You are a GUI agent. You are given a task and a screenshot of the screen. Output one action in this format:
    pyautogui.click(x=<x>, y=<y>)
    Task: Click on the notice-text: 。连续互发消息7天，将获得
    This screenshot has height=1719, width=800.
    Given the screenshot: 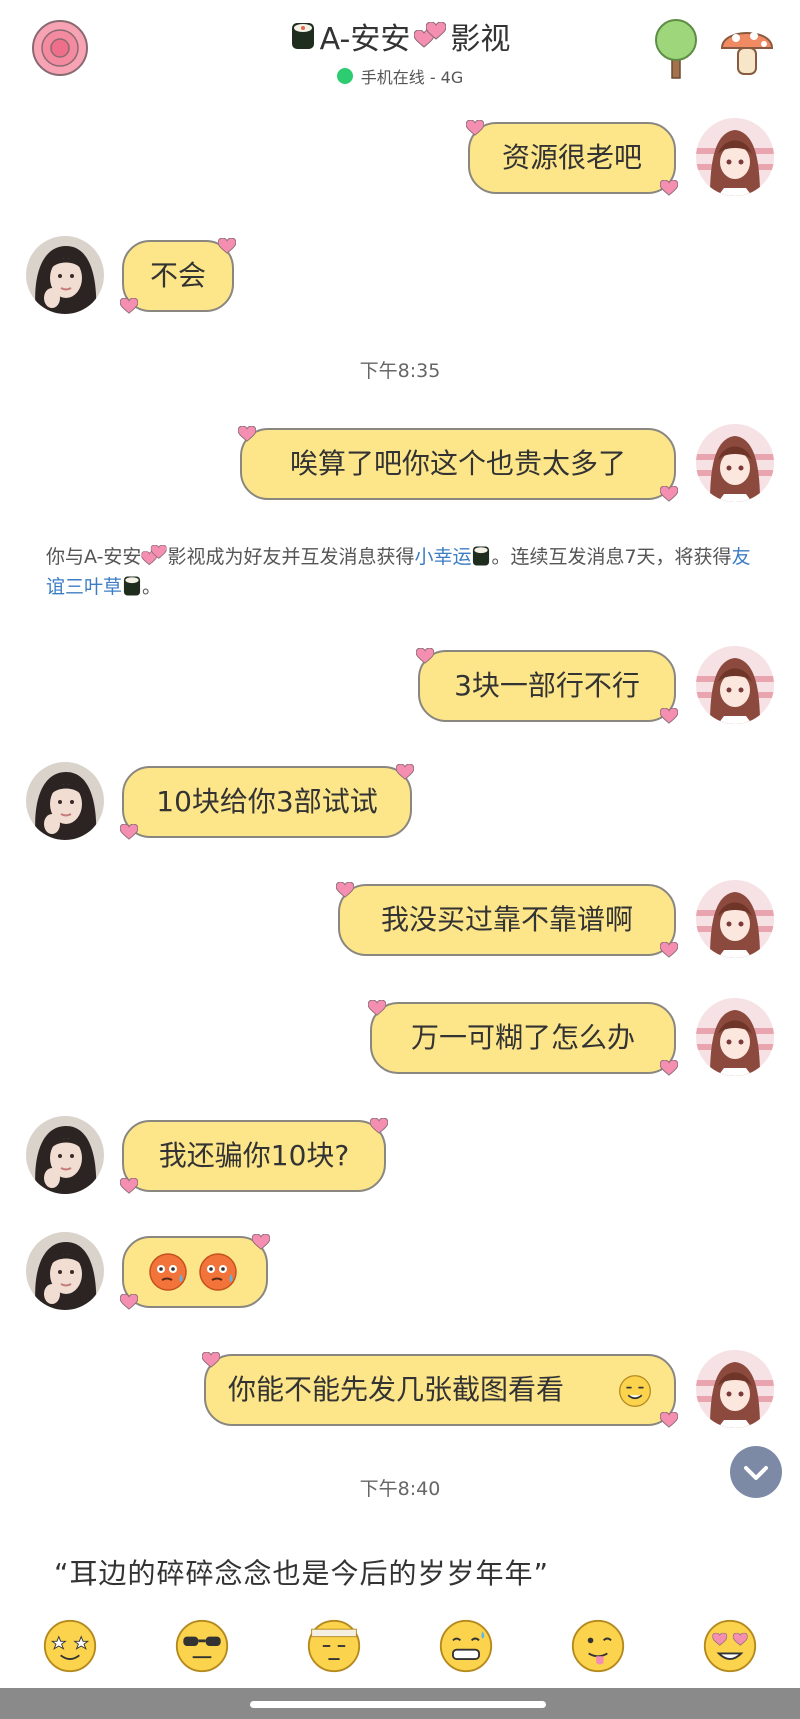 What is the action you would take?
    pyautogui.click(x=611, y=557)
    